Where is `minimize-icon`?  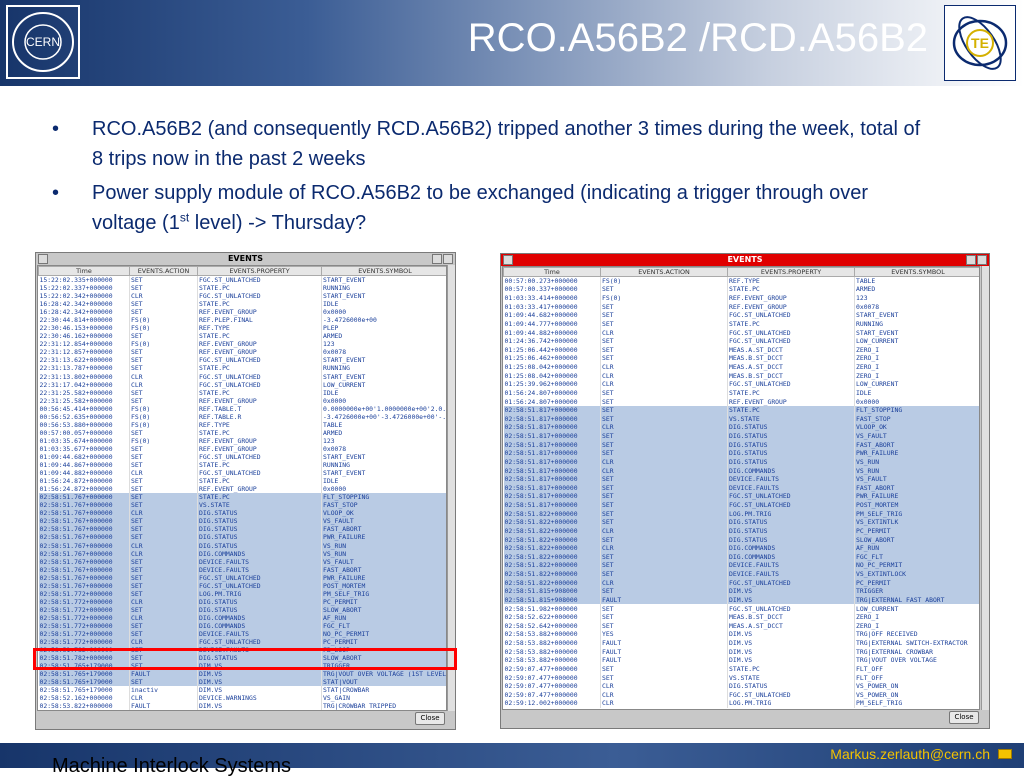
minimize-icon is located at coordinates (437, 259).